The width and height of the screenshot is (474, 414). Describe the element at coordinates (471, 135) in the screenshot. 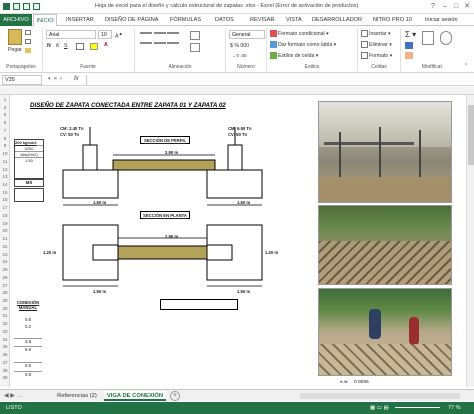

I see `vertical-scroll-thumb` at that location.